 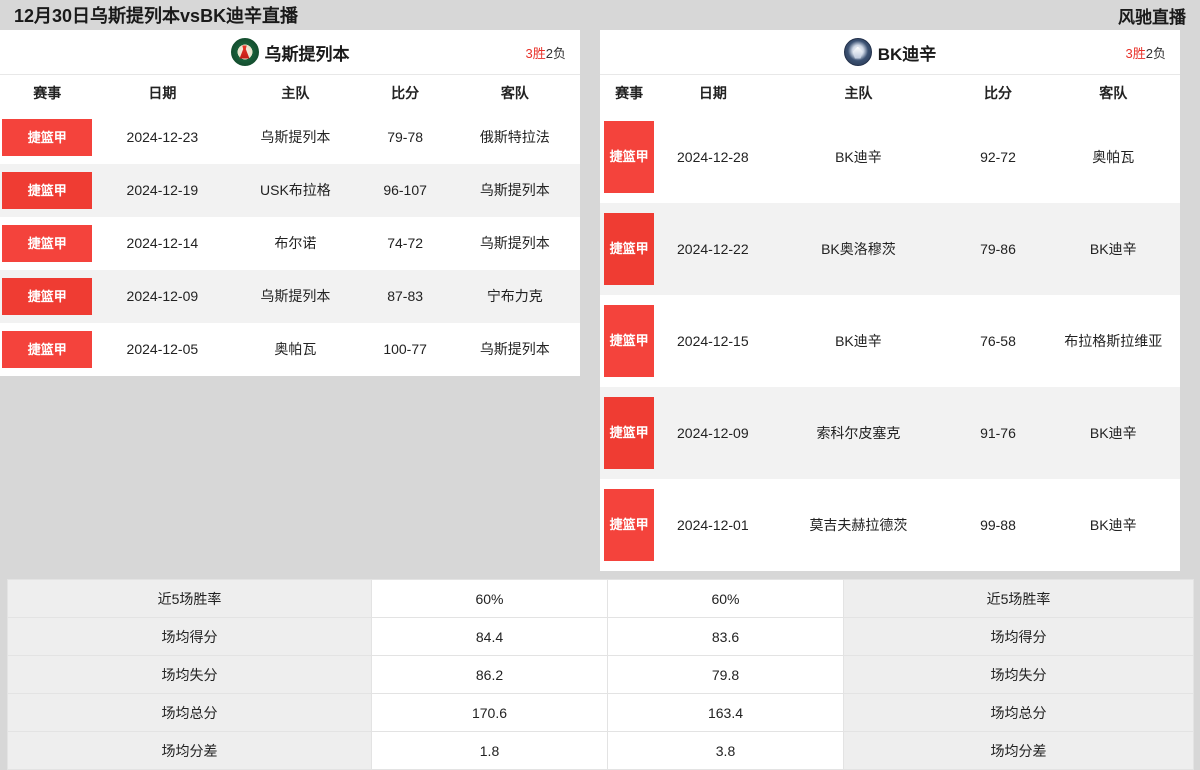 What do you see at coordinates (1113, 341) in the screenshot?
I see `away-team: 布拉格斯拉维亚` at bounding box center [1113, 341].